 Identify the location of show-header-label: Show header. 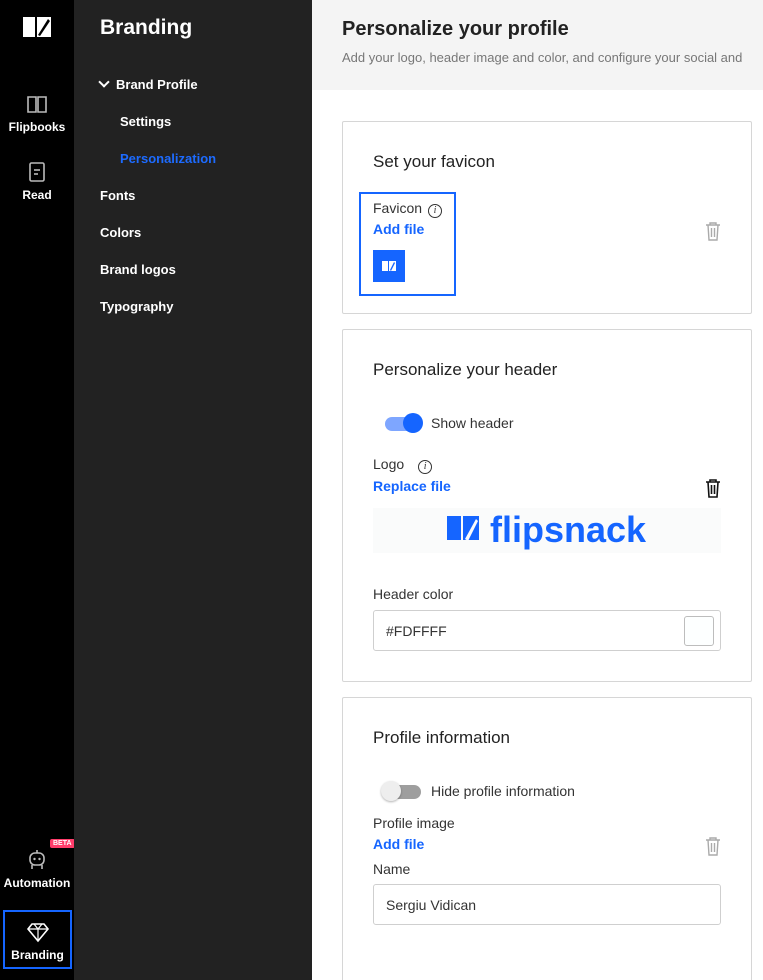
(472, 423).